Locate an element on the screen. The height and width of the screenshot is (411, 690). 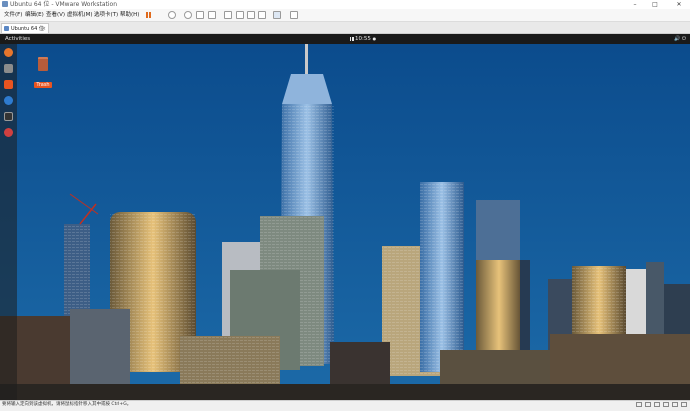
stretch-icon is located at coordinates (294, 15).